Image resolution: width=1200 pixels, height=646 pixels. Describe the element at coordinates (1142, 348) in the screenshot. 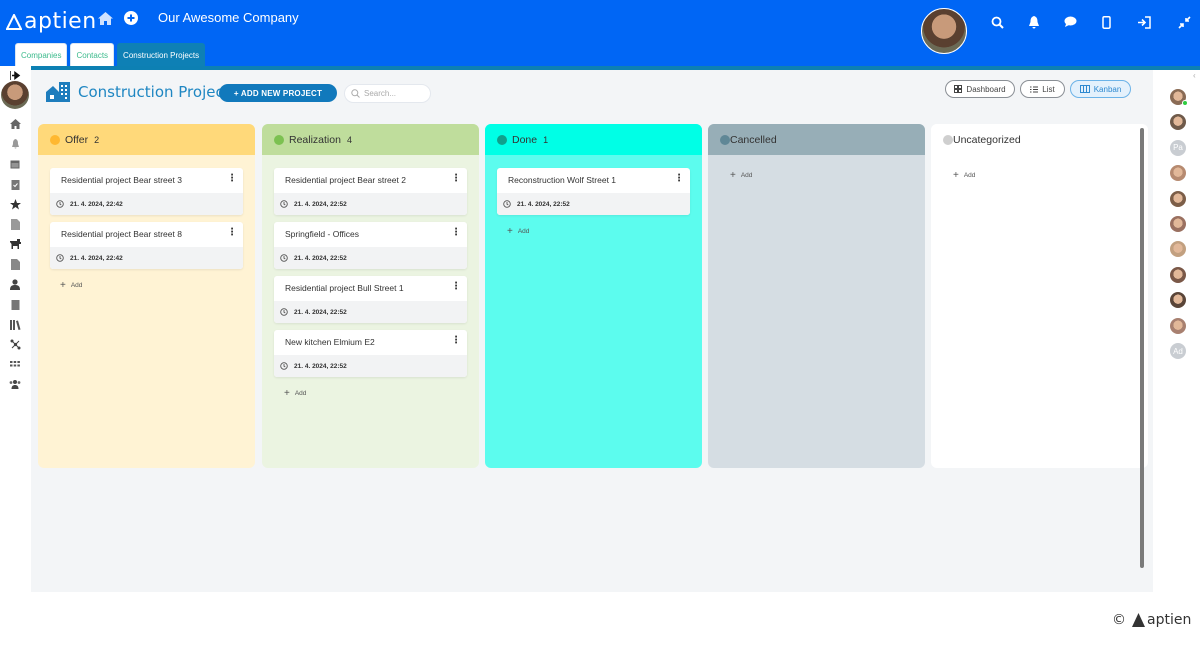

I see `board-scrollbar` at that location.